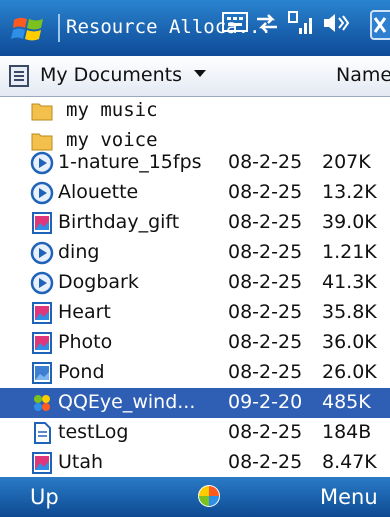 The height and width of the screenshot is (517, 390). Describe the element at coordinates (119, 222) in the screenshot. I see `file-name: Birthday_gift` at that location.